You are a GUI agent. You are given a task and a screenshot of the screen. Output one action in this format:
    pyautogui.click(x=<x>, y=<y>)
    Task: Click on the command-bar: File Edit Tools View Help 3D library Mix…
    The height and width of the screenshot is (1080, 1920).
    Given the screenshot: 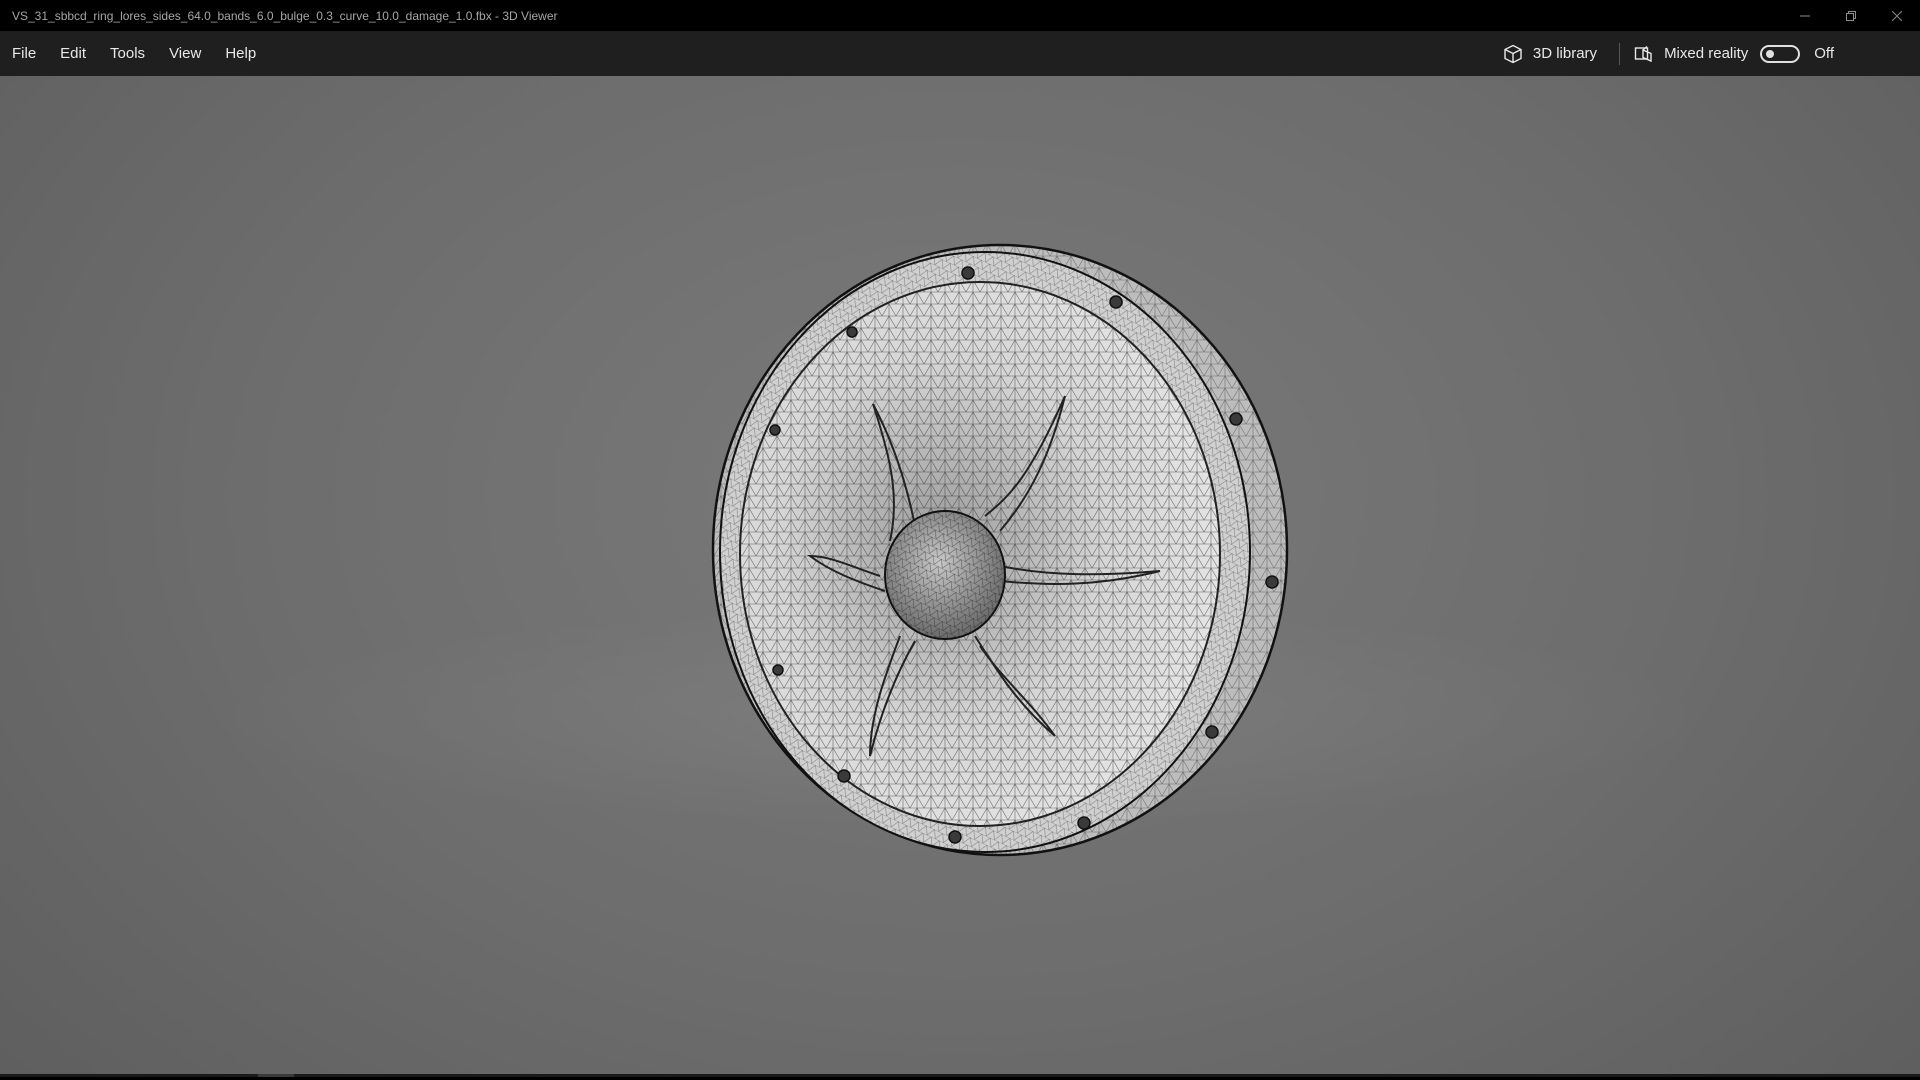 What is the action you would take?
    pyautogui.click(x=960, y=53)
    